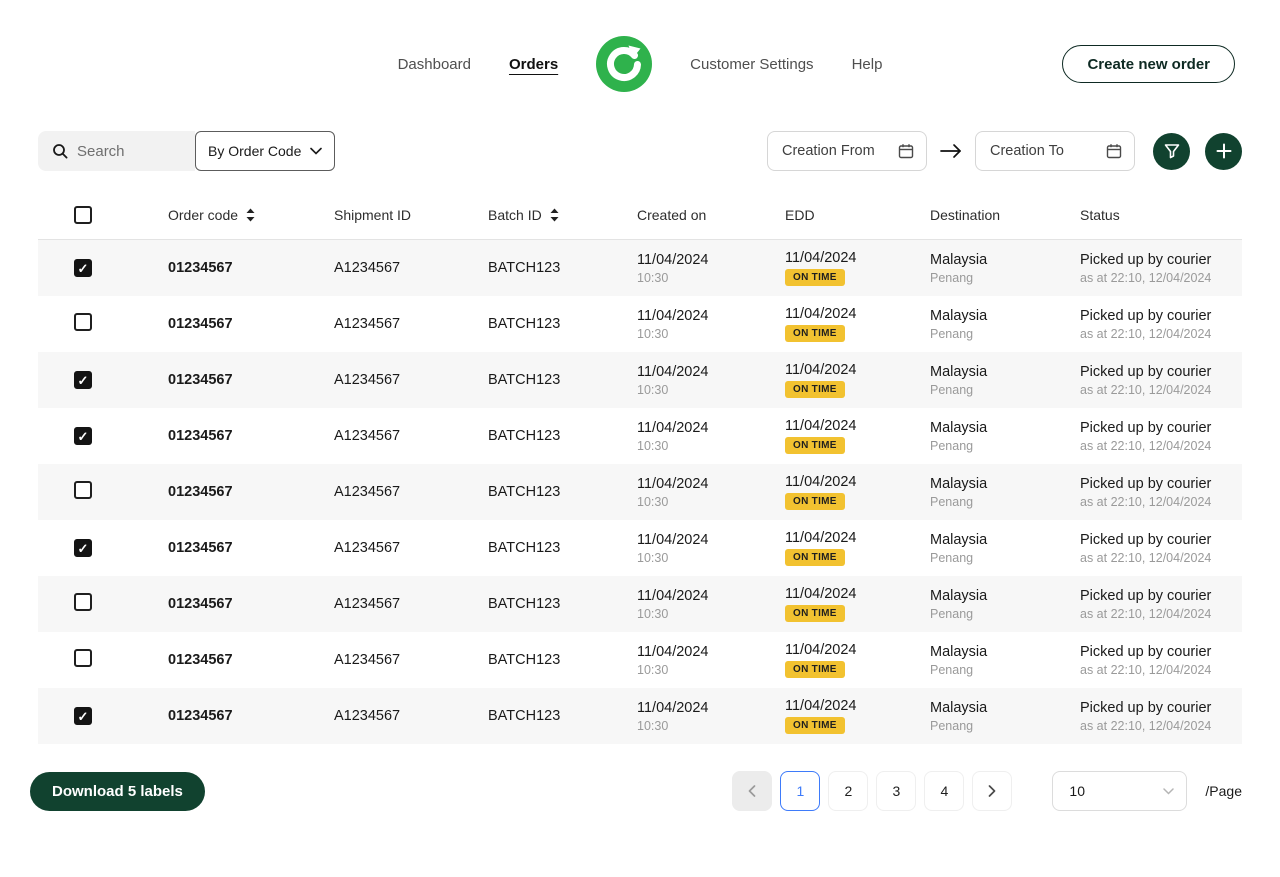  What do you see at coordinates (800, 791) in the screenshot?
I see `pagination-page-1: 1` at bounding box center [800, 791].